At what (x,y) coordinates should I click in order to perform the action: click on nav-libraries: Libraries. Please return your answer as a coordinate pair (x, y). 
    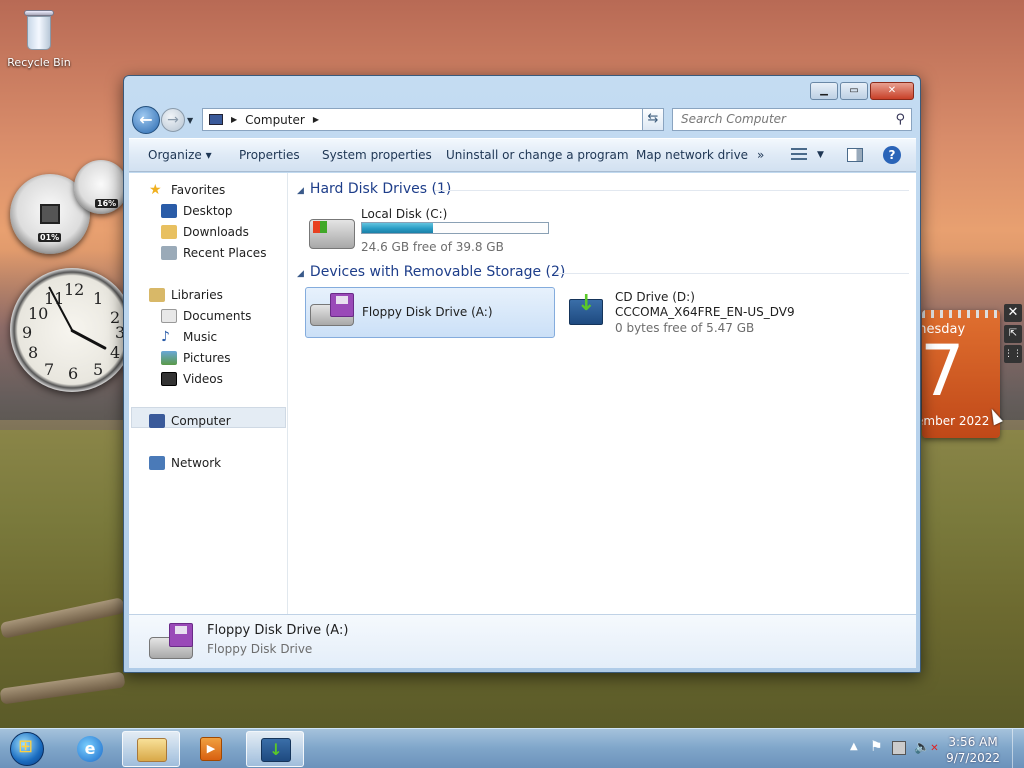
    Looking at the image, I should click on (186, 295).